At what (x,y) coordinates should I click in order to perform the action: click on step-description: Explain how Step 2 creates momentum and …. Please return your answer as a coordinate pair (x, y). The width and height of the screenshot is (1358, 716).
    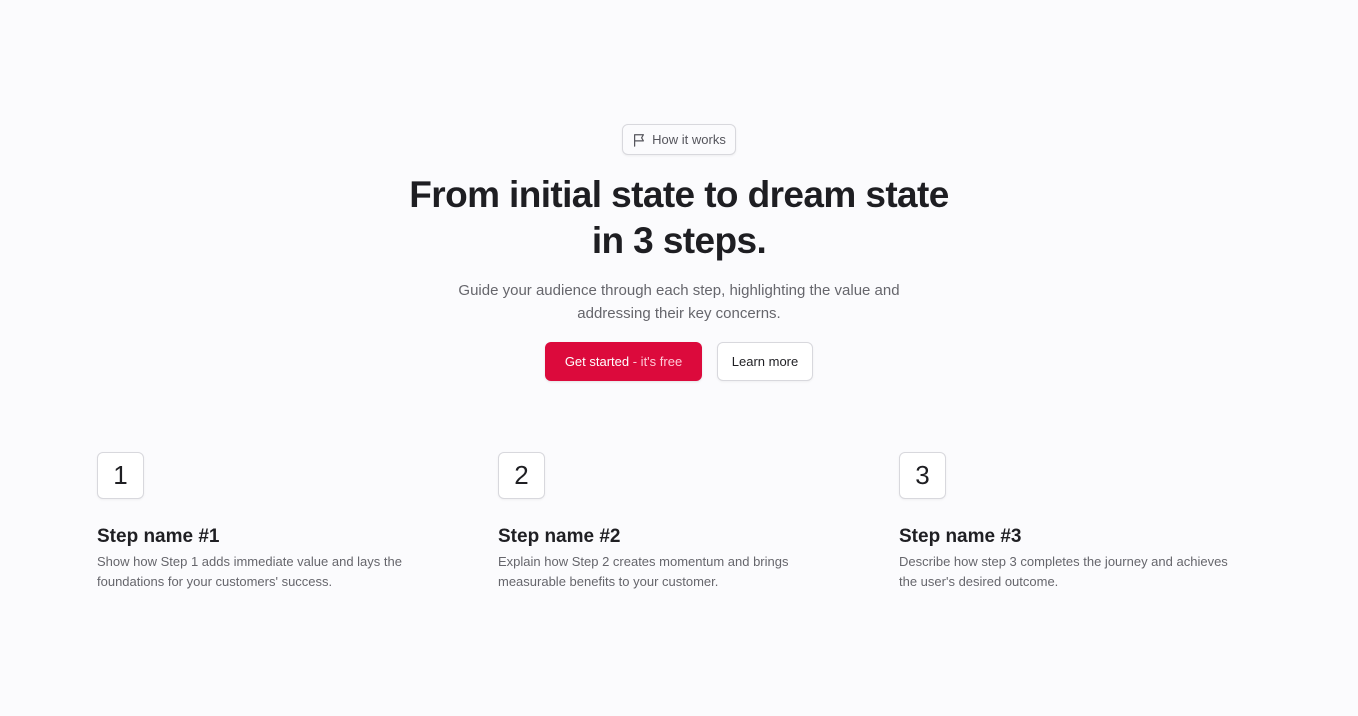
    Looking at the image, I should click on (643, 571).